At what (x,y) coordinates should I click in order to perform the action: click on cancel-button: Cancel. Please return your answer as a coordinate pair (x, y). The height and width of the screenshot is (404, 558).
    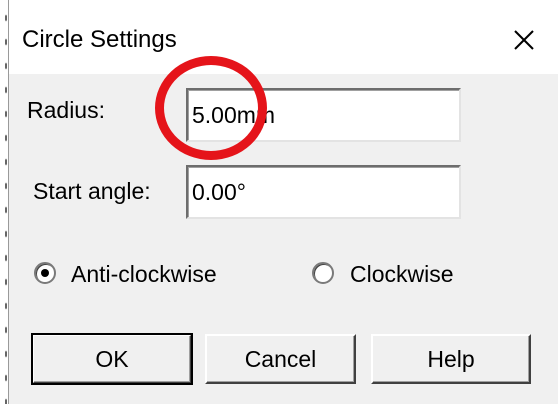
    Looking at the image, I should click on (280, 359).